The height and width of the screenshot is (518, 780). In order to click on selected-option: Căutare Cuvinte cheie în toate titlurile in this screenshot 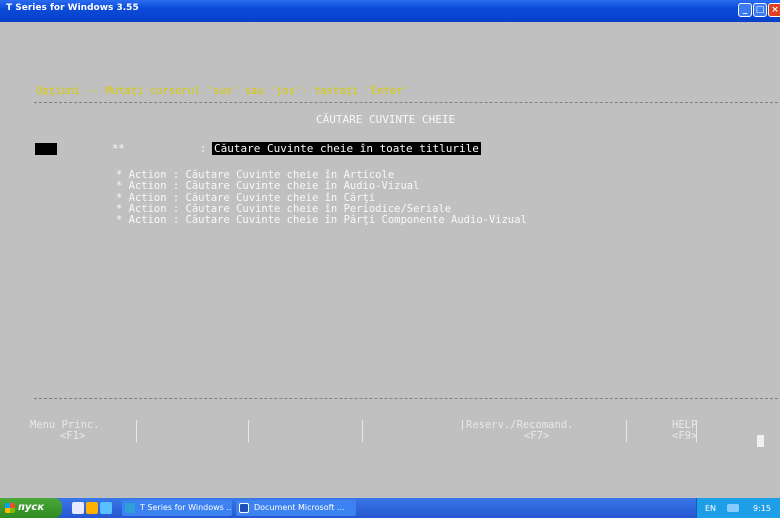, I will do `click(346, 148)`.